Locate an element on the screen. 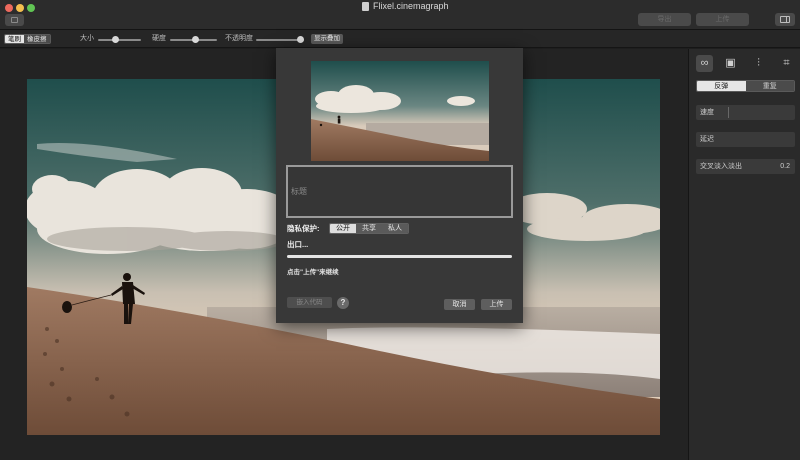 The image size is (800, 460). sidebar-icon is located at coordinates (785, 19).